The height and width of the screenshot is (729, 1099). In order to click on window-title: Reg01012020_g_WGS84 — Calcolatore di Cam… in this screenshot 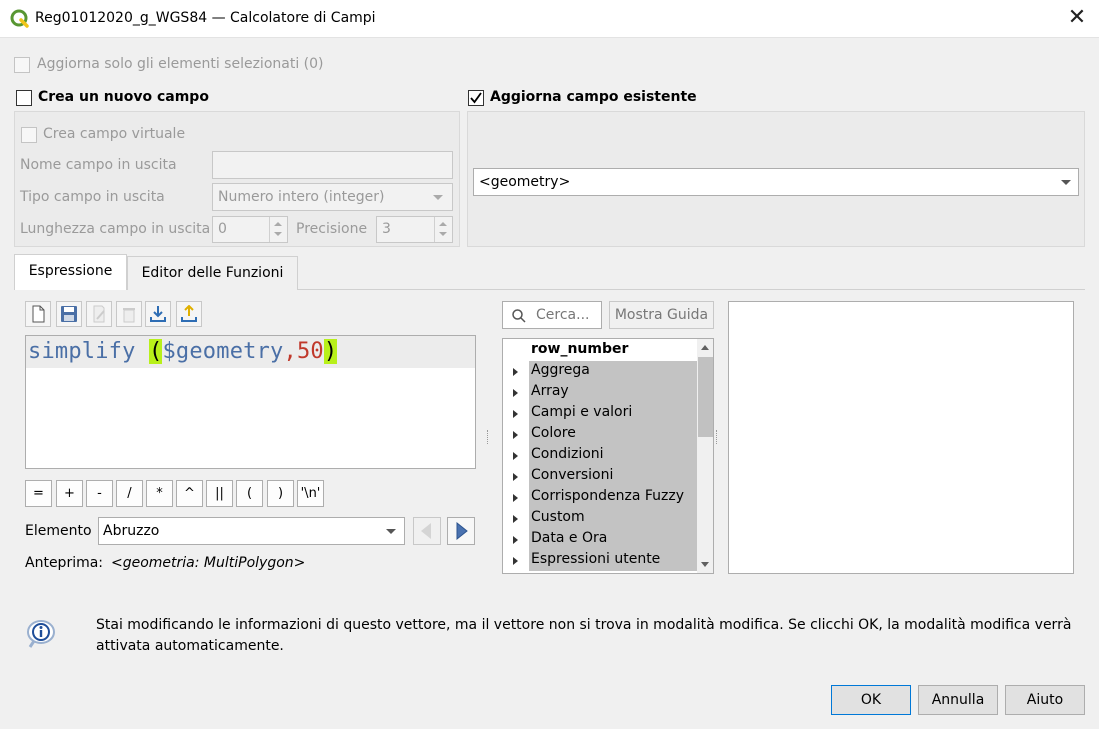, I will do `click(205, 18)`.